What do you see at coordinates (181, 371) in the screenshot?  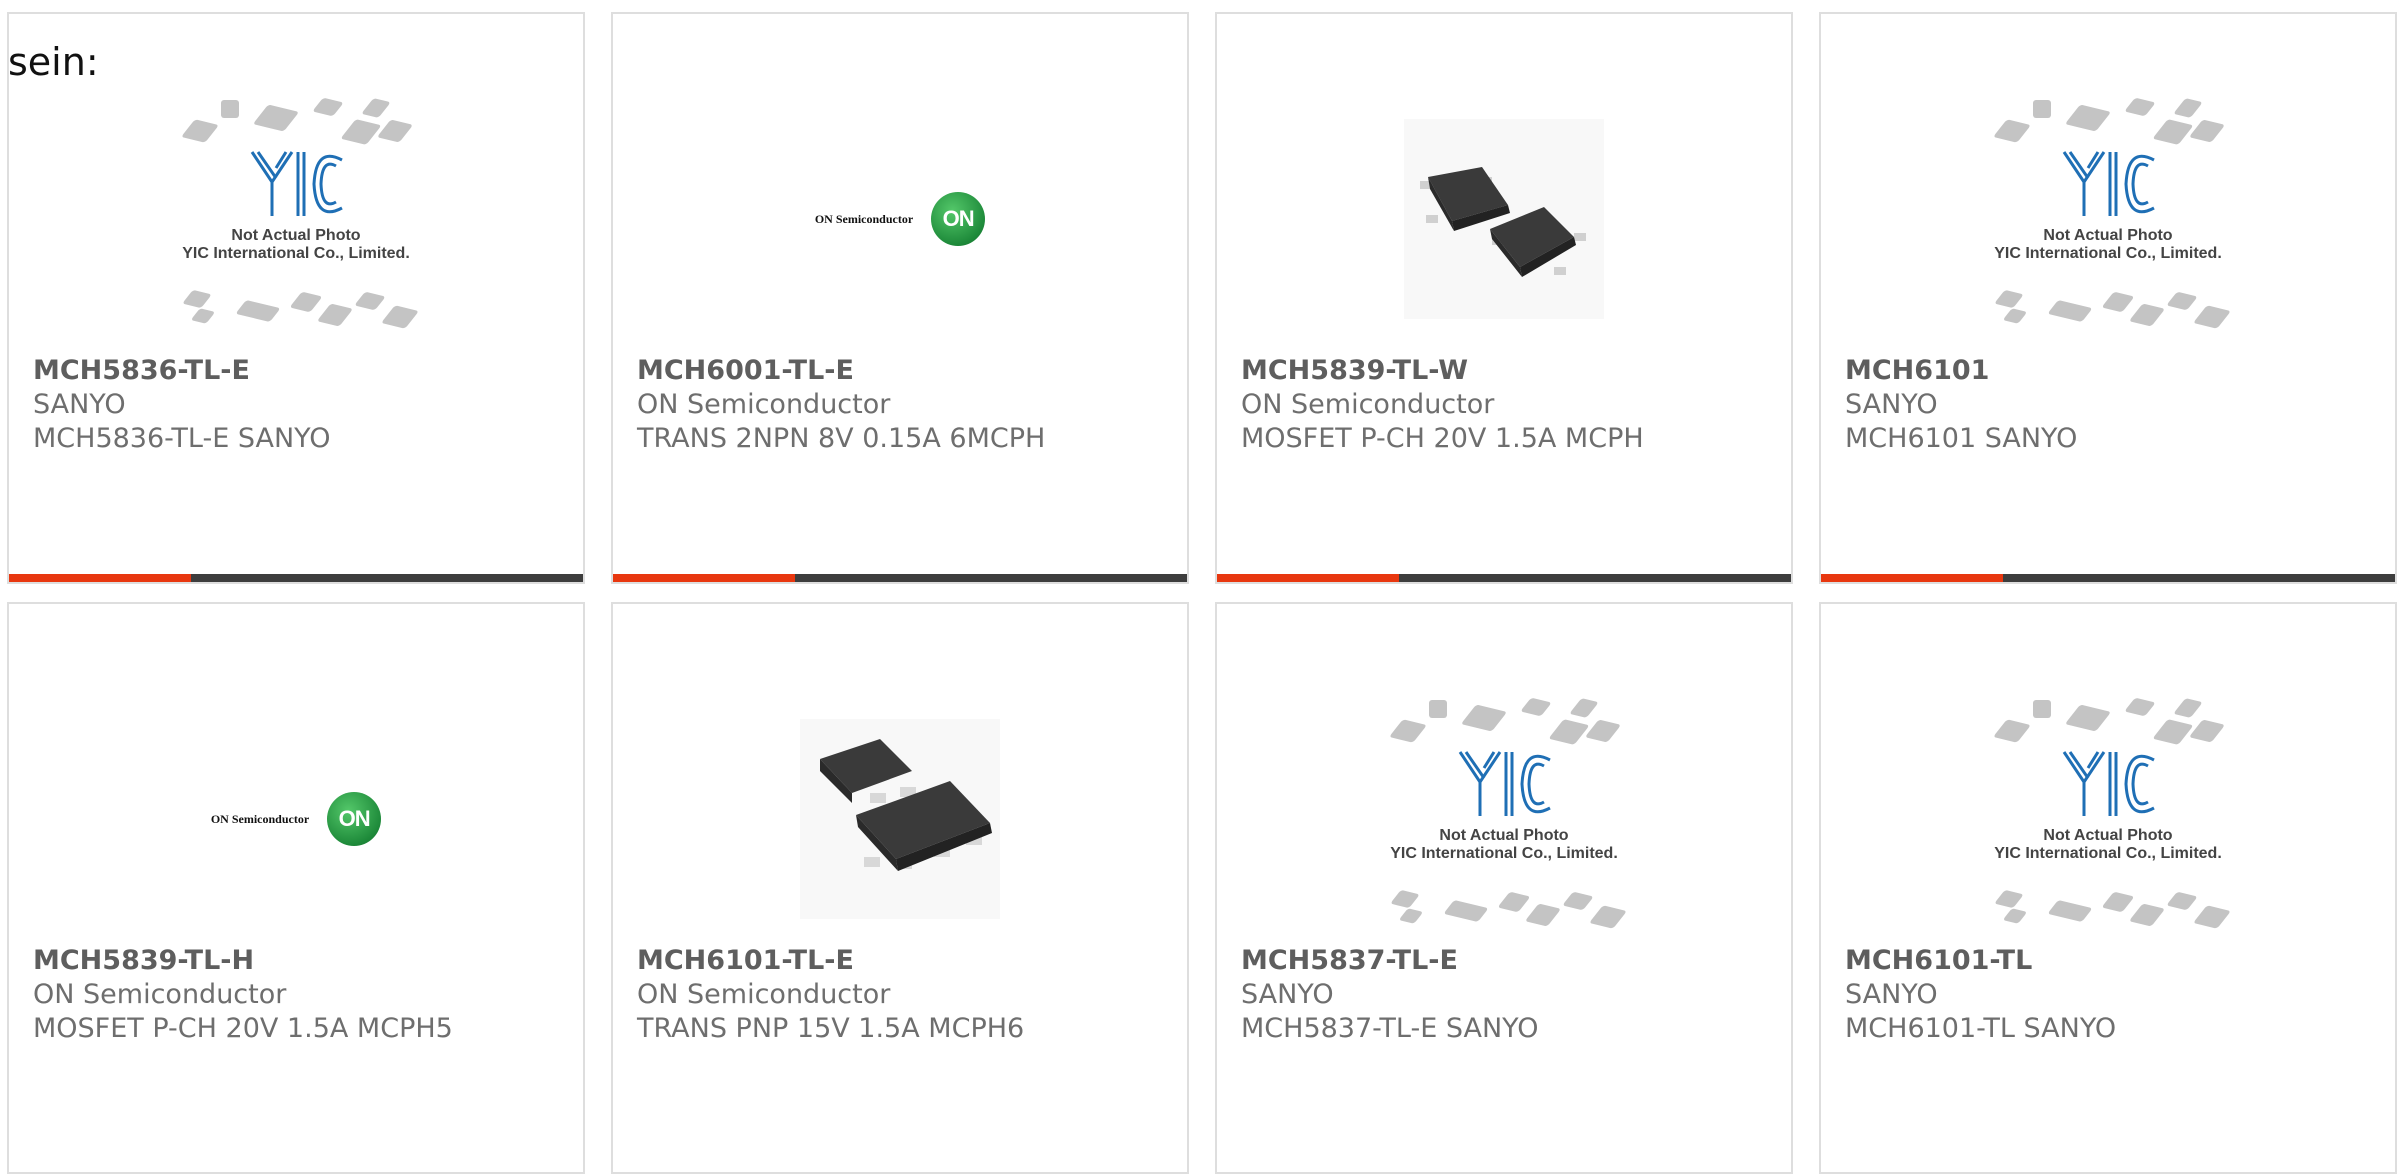 I see `part-number: MCH5836-TL-E` at bounding box center [181, 371].